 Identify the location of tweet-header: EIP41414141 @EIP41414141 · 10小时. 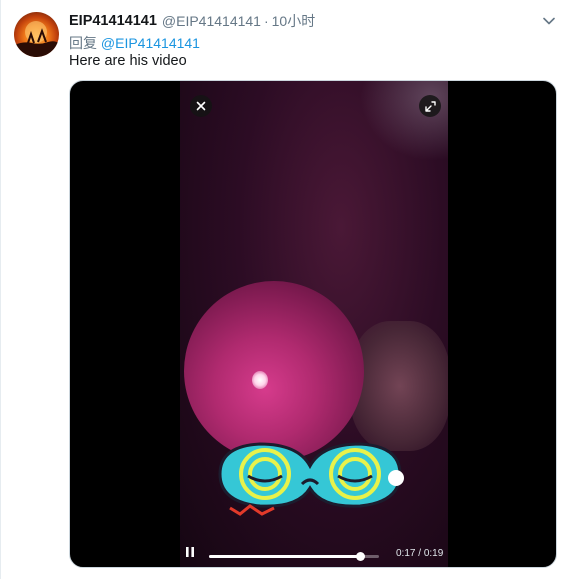
(192, 21).